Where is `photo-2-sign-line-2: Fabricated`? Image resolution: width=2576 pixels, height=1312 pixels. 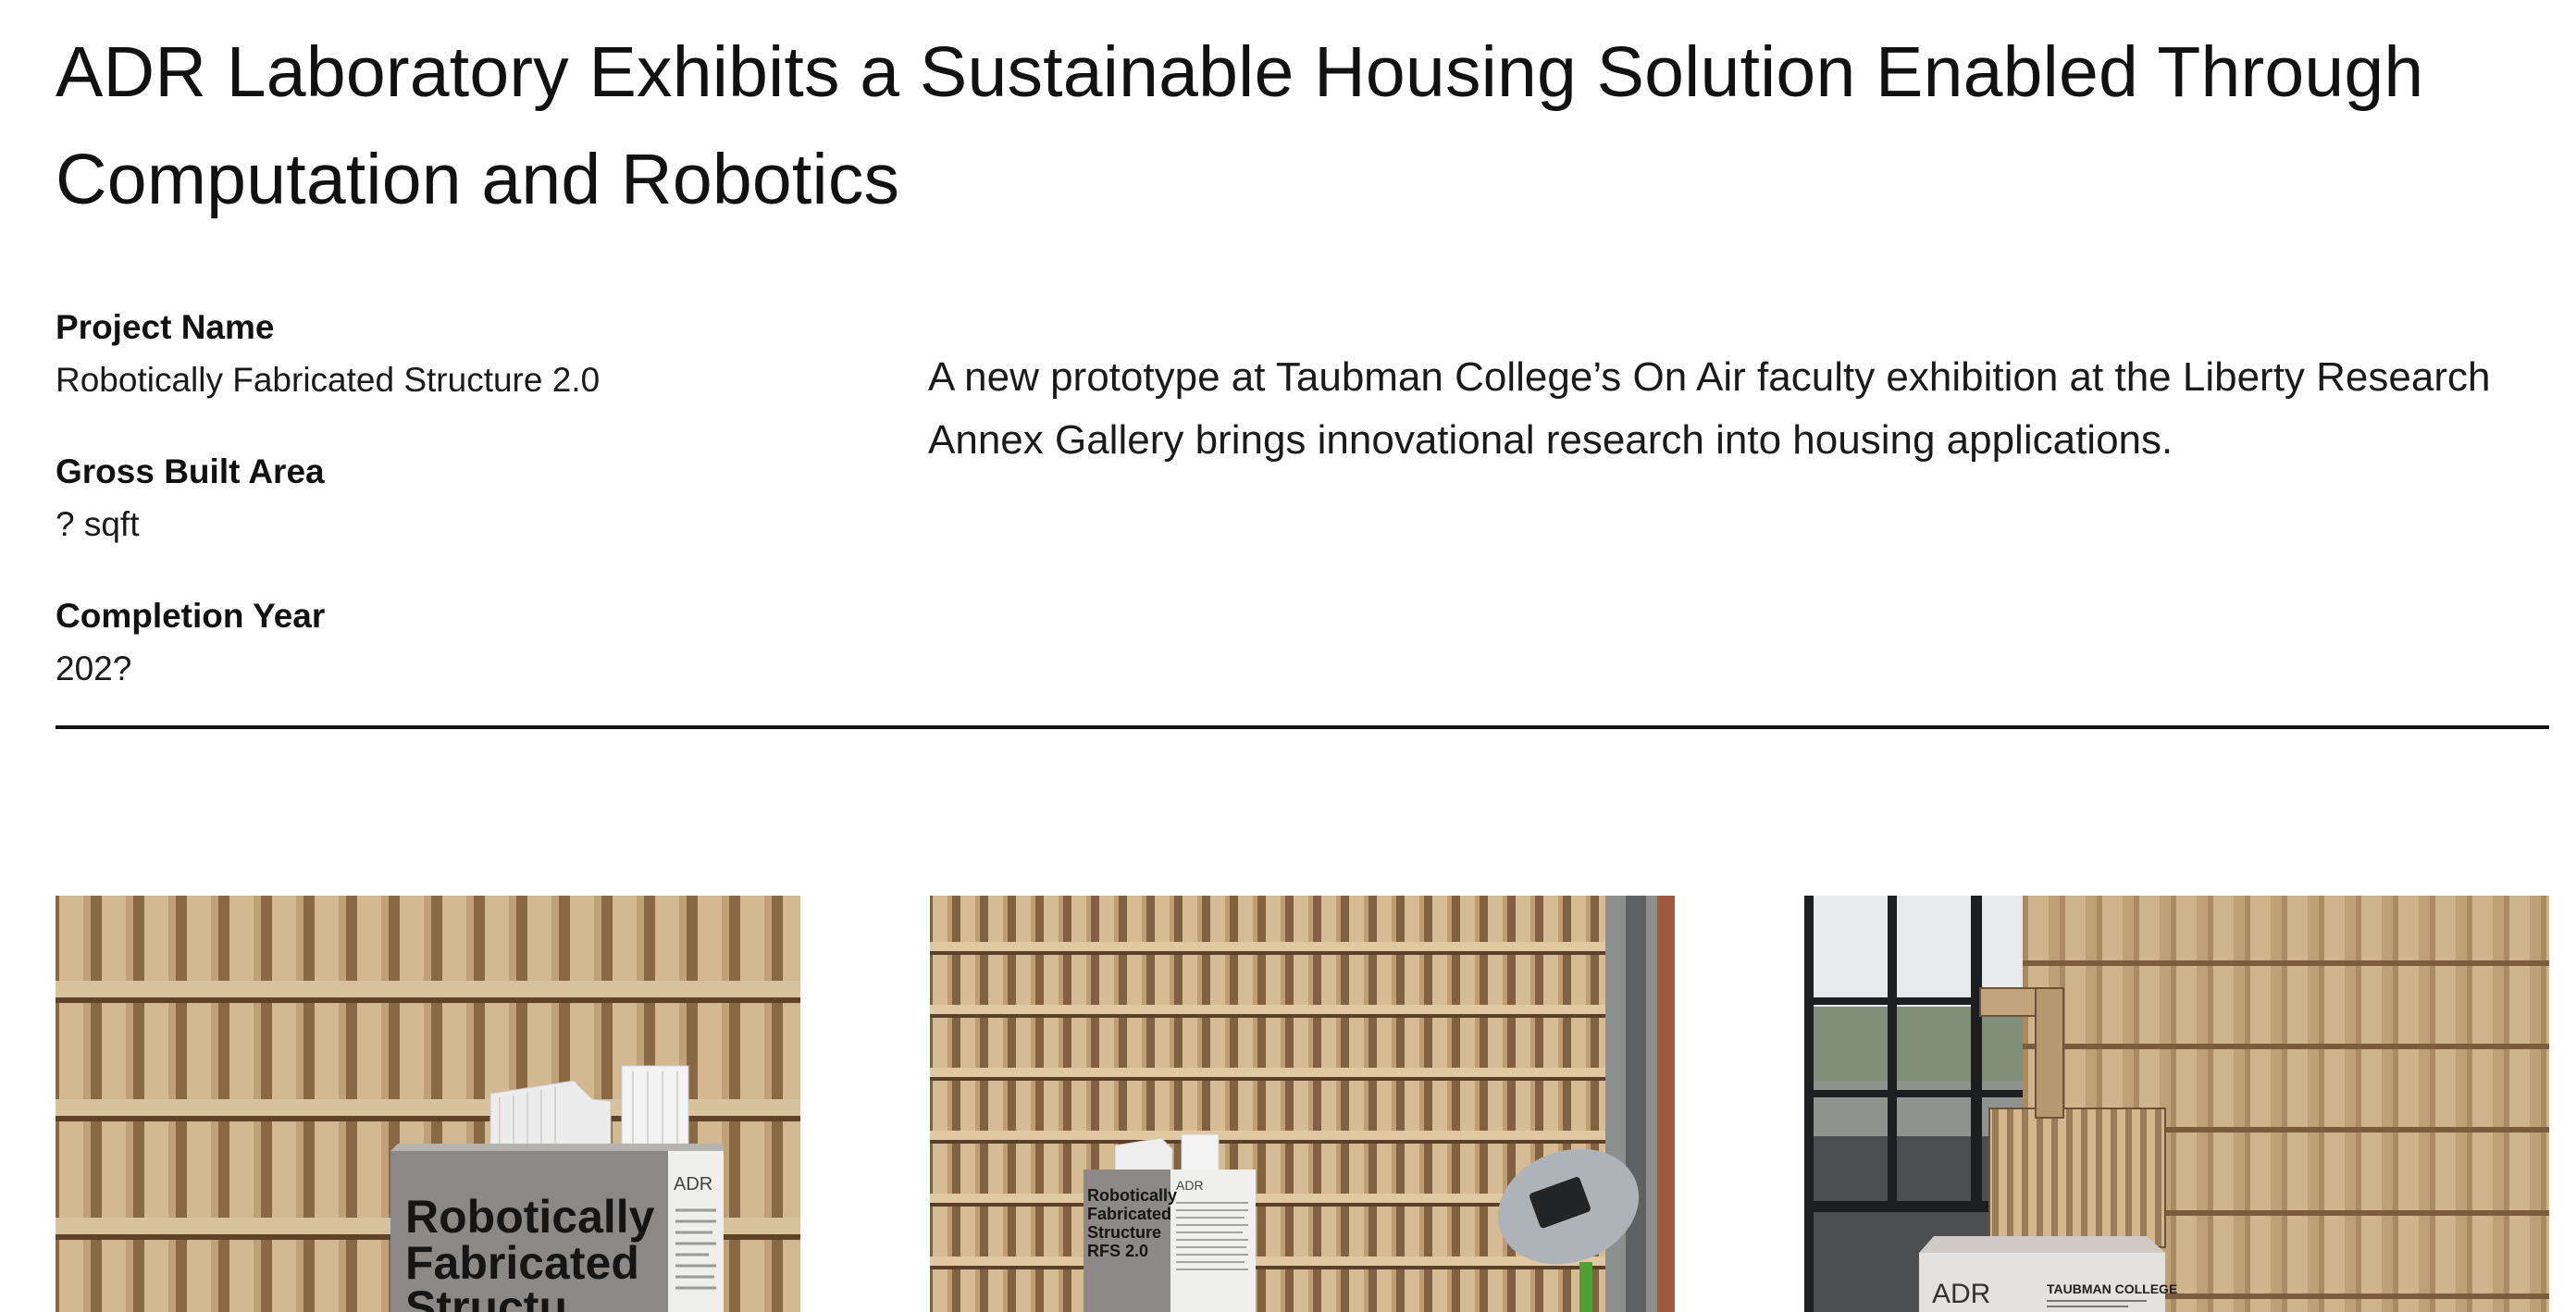
photo-2-sign-line-2: Fabricated is located at coordinates (1129, 1214).